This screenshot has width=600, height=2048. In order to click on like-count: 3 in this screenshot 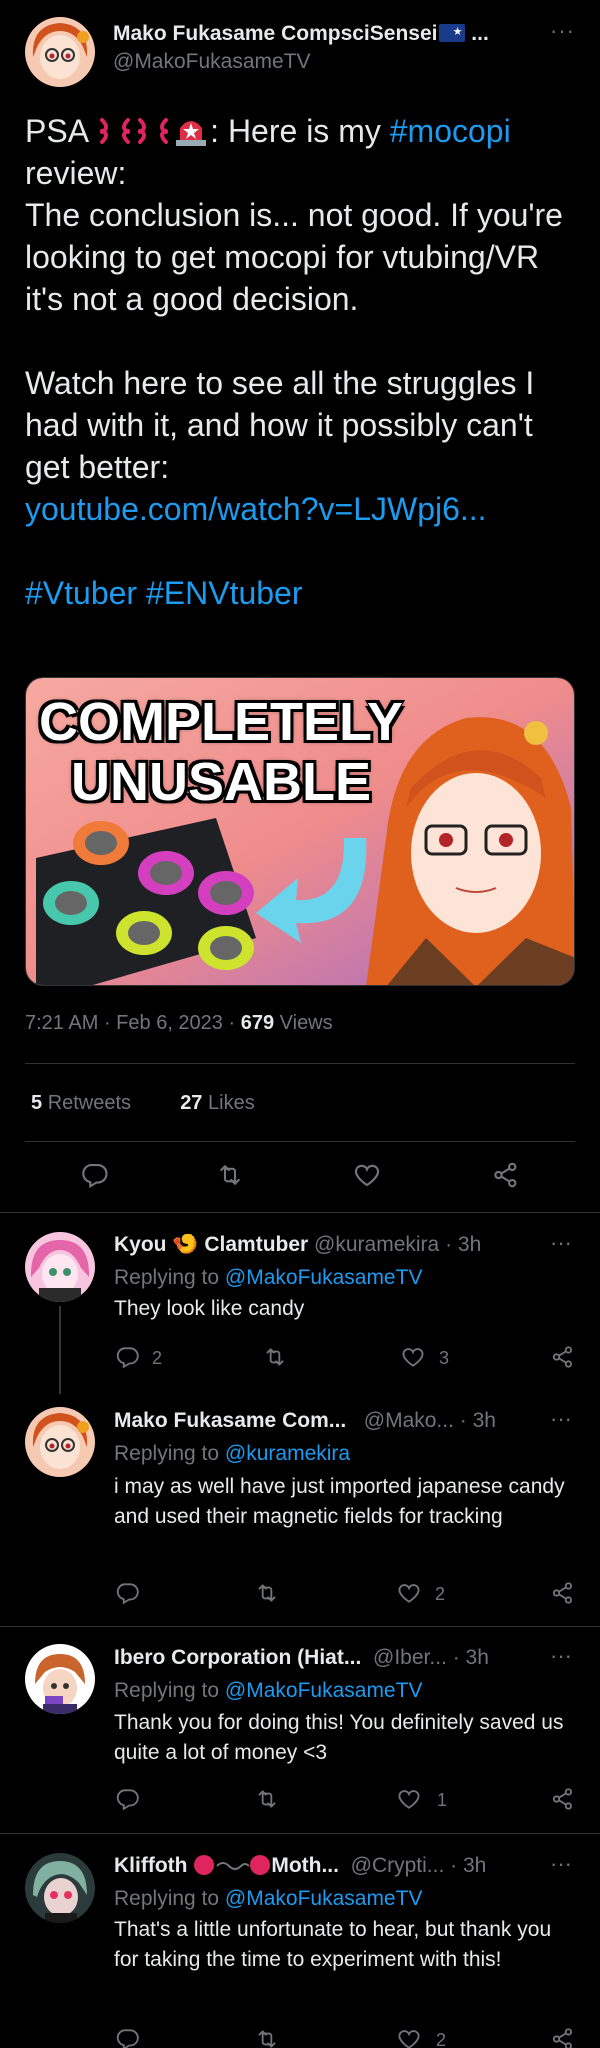, I will do `click(444, 1358)`.